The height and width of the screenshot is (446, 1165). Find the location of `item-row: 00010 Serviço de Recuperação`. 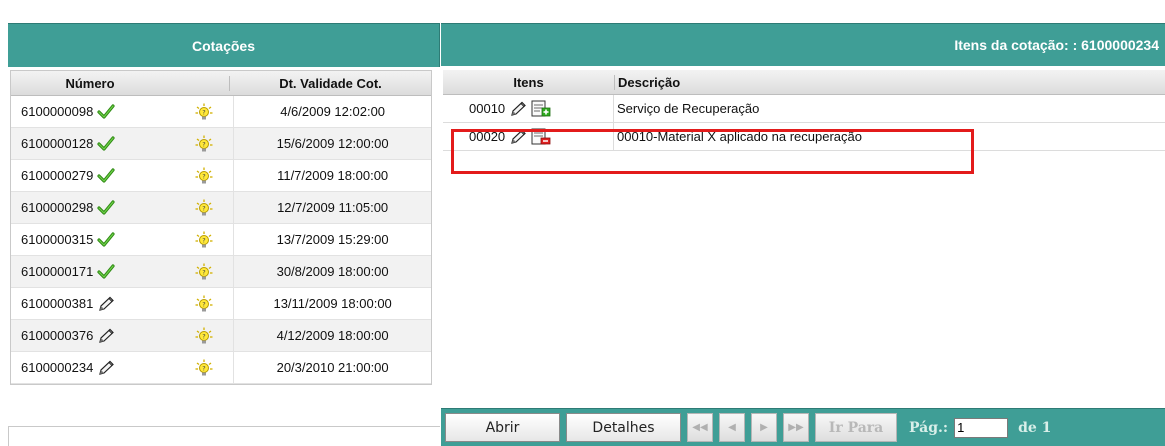

item-row: 00010 Serviço de Recuperação is located at coordinates (804, 109).